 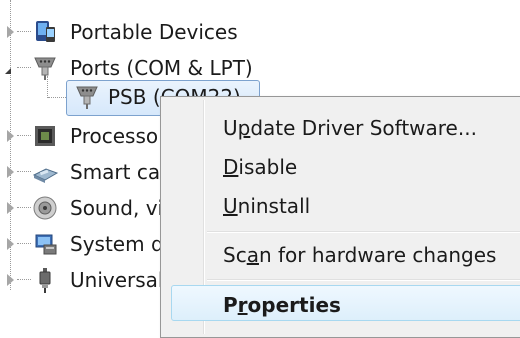 What do you see at coordinates (244, 128) in the screenshot?
I see `accelerator-key: p` at bounding box center [244, 128].